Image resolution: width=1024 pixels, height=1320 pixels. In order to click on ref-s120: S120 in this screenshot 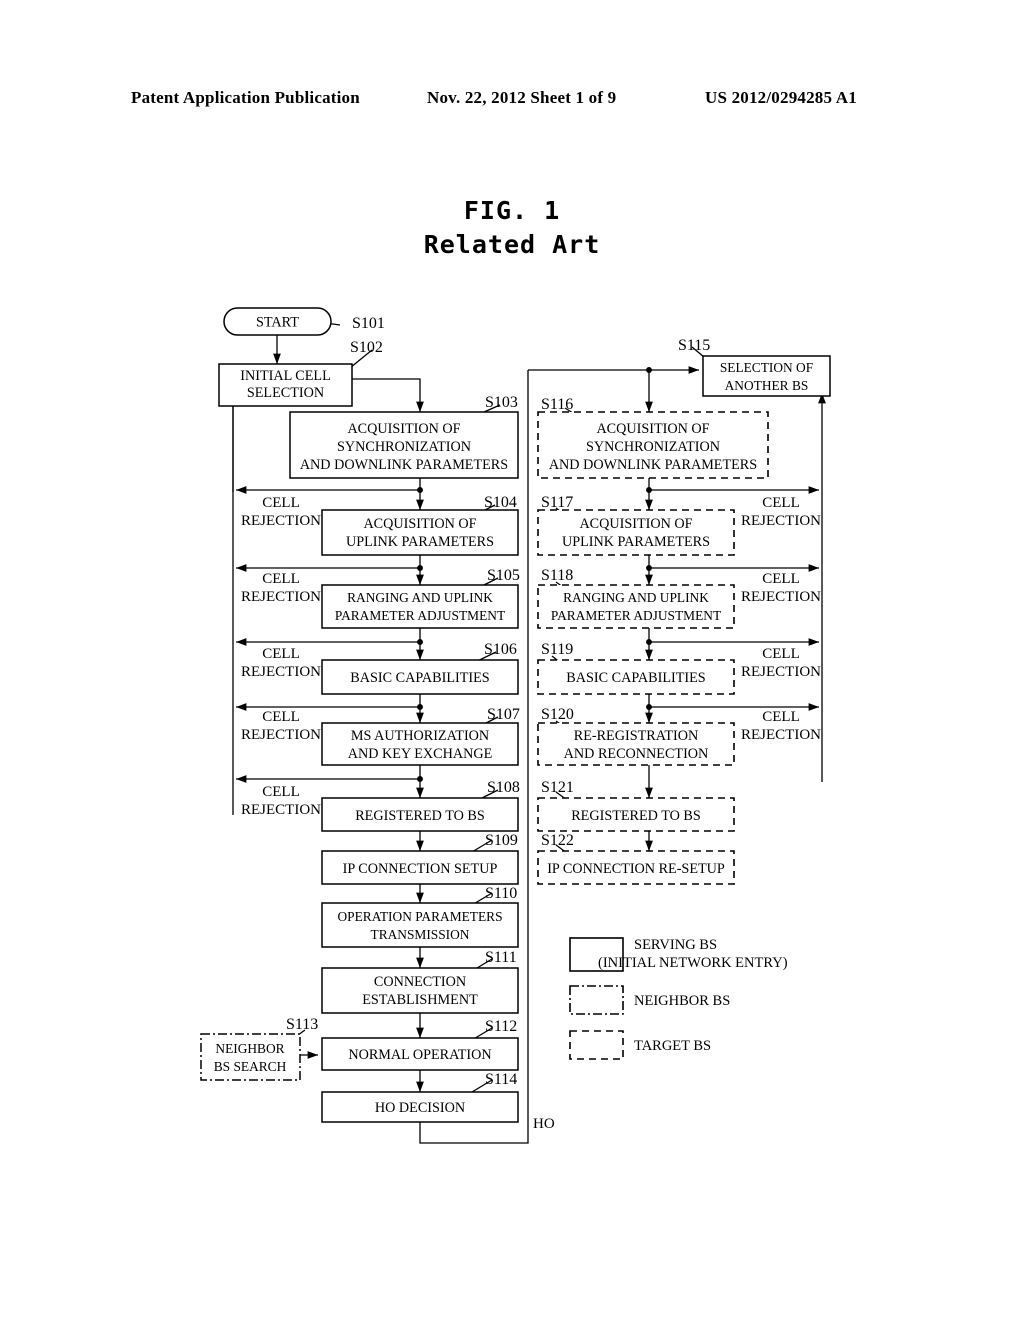, I will do `click(557, 714)`.